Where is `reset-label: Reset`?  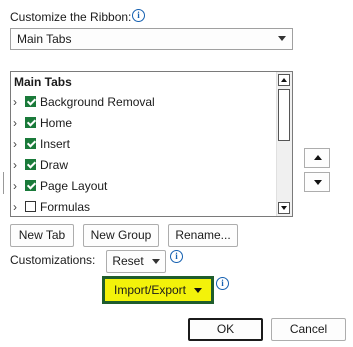
reset-label: Reset is located at coordinates (128, 261).